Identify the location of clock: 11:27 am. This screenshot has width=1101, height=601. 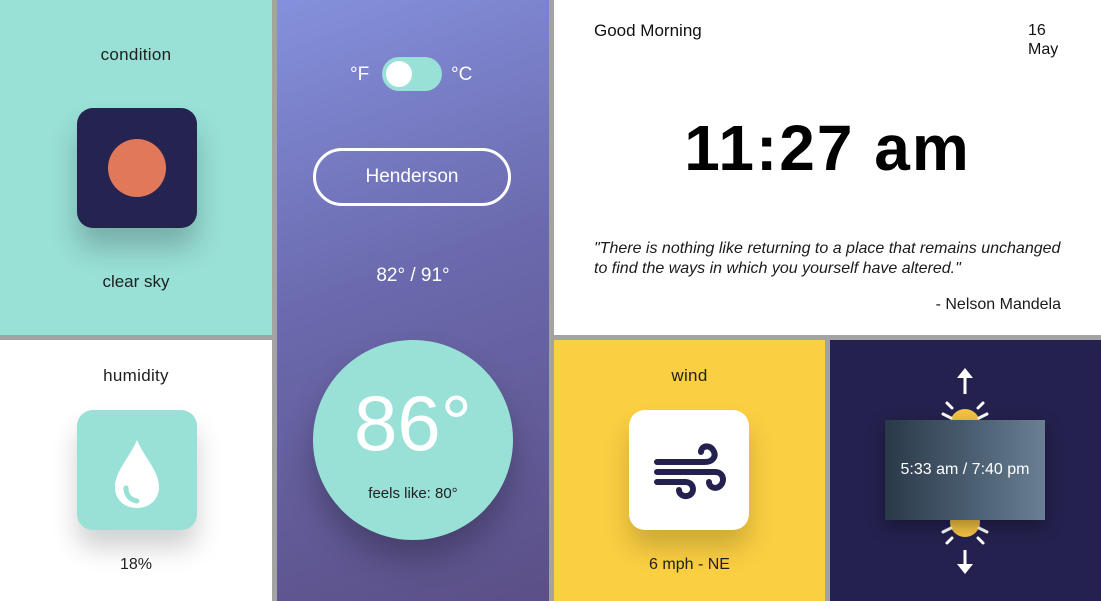
(827, 148).